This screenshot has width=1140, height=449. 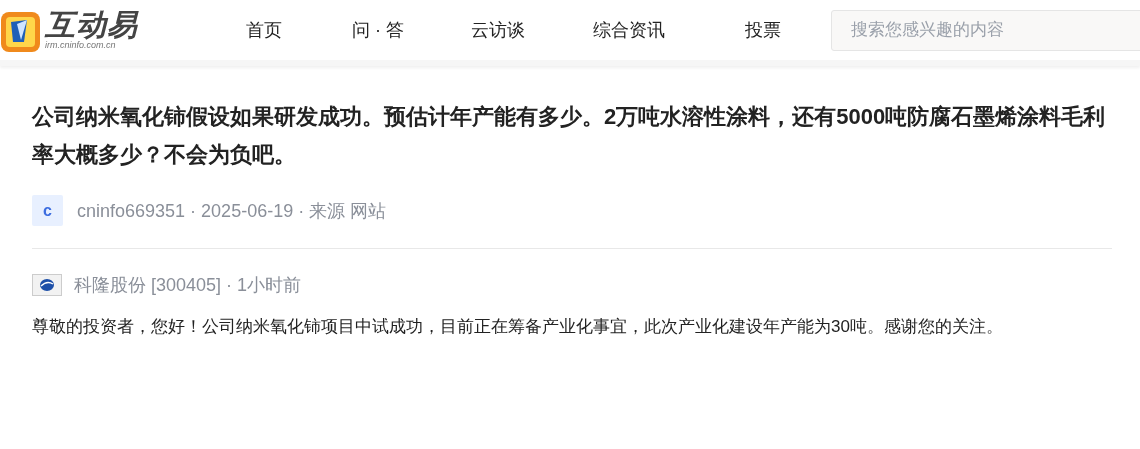 What do you see at coordinates (232, 211) in the screenshot?
I see `question-meta: cninfo669351 · 2025-06-19 · 来源 网站` at bounding box center [232, 211].